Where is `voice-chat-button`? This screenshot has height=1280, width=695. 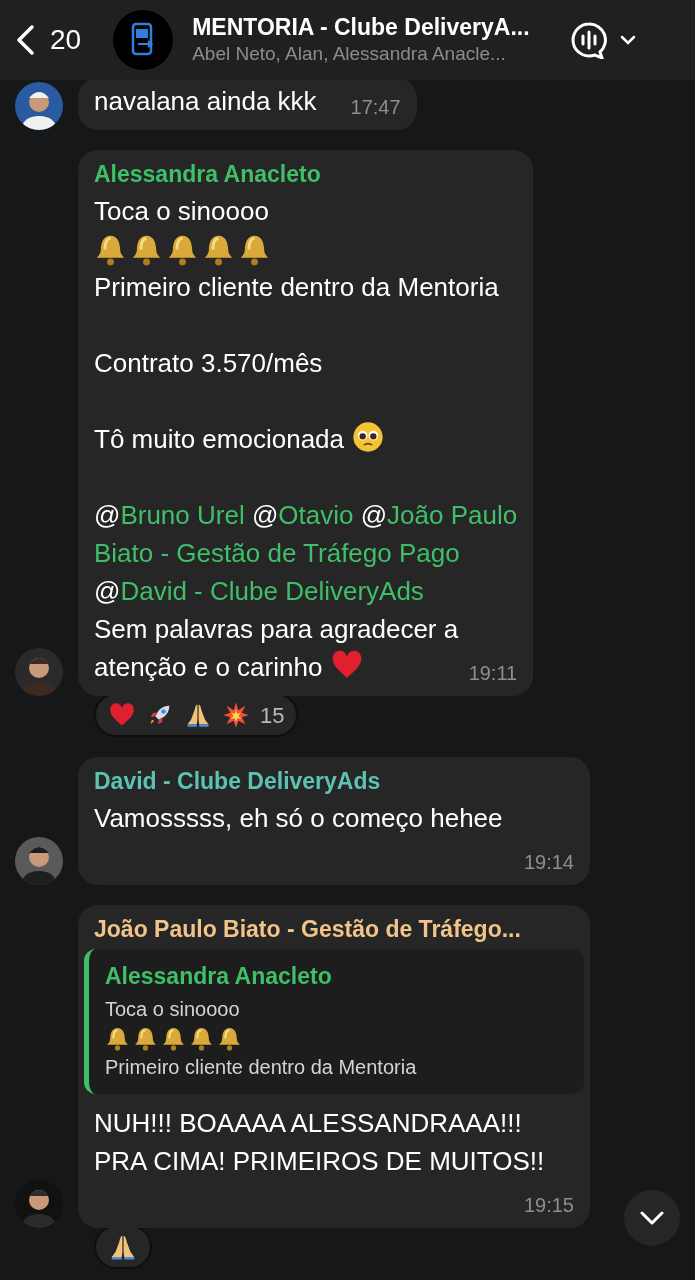
voice-chat-button is located at coordinates (603, 40).